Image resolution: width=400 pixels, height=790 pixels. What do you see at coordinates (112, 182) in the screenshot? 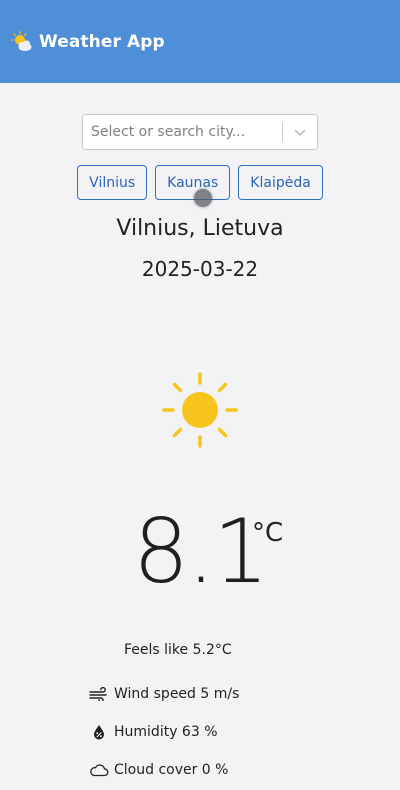
I see `city-button-vilnius: Vilnius` at bounding box center [112, 182].